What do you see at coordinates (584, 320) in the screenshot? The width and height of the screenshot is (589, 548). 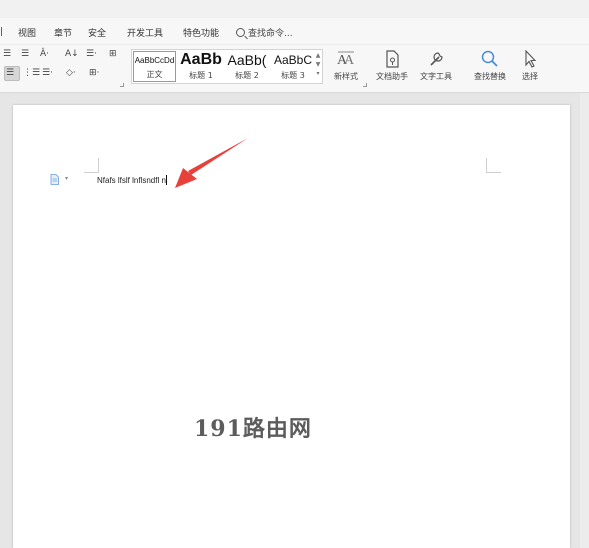 I see `vertical-scrollbar` at bounding box center [584, 320].